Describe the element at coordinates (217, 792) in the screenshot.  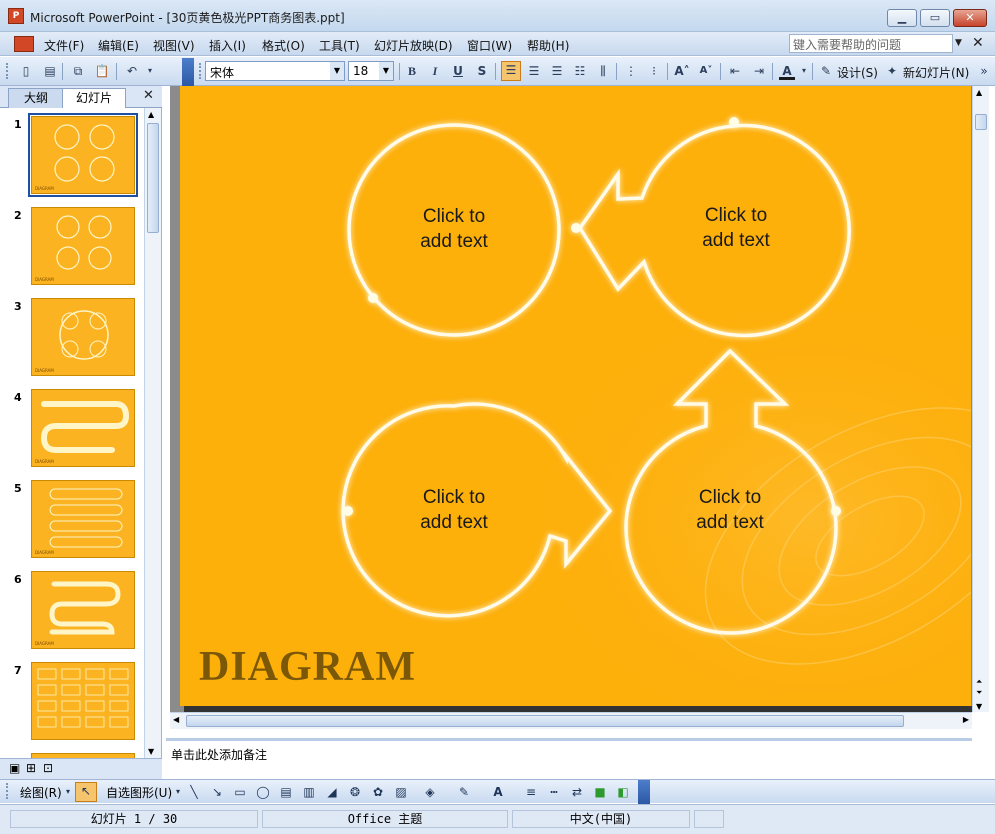
I see `arrow-icon: ↘` at that location.